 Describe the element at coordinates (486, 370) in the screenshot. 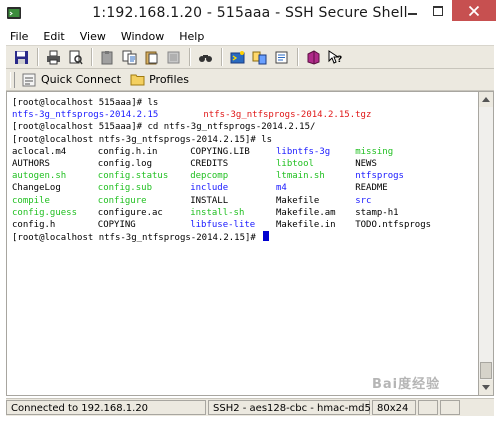

I see `scroll-thumb` at that location.